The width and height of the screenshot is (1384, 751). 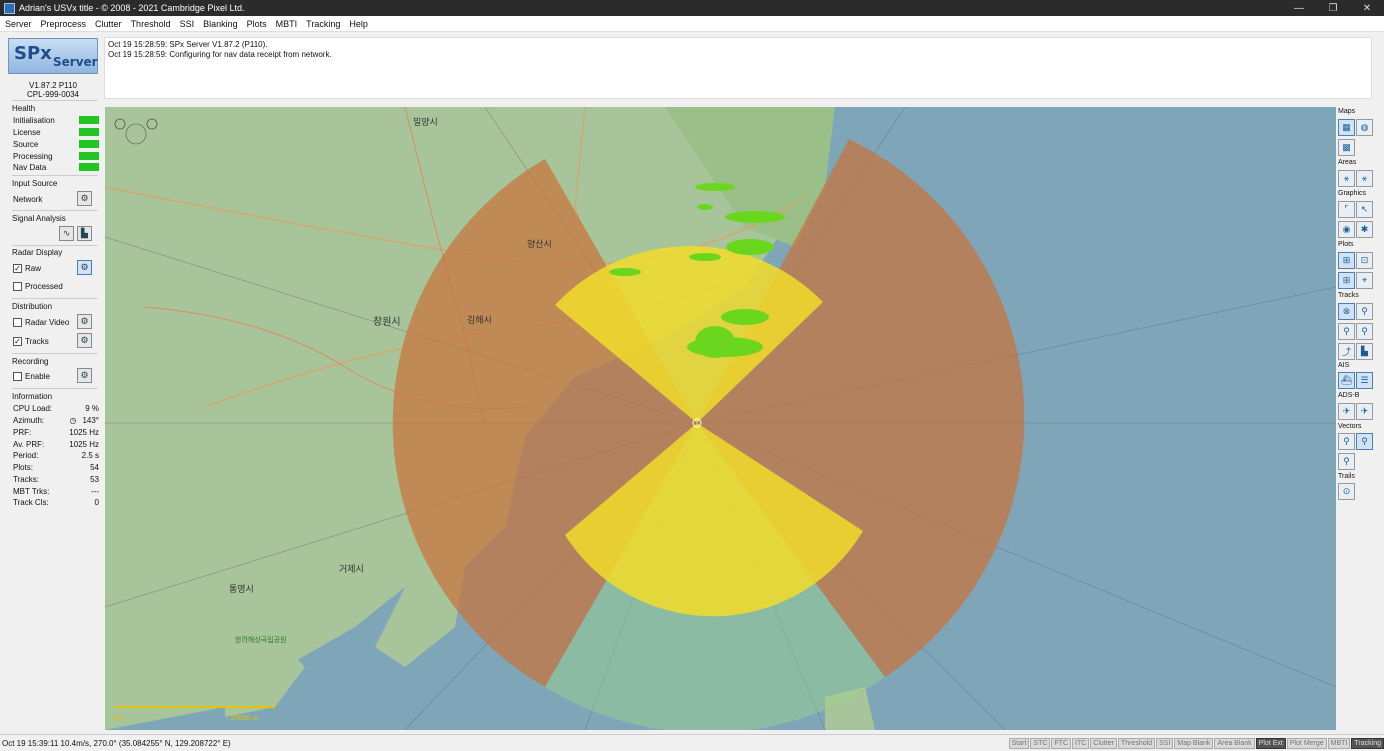 I want to click on enable-checkbox, so click(x=17, y=376).